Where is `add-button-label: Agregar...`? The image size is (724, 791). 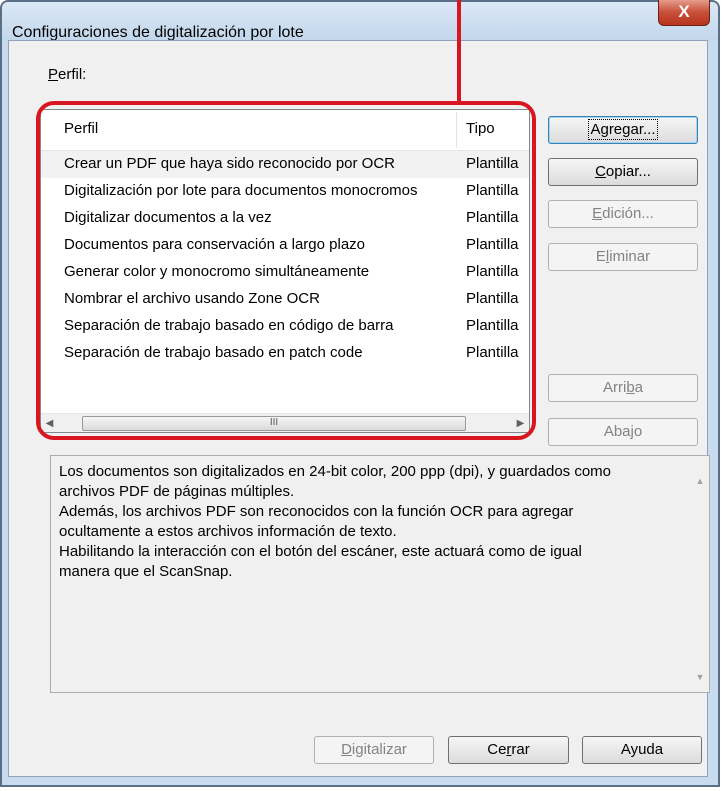
add-button-label: Agregar... is located at coordinates (623, 129).